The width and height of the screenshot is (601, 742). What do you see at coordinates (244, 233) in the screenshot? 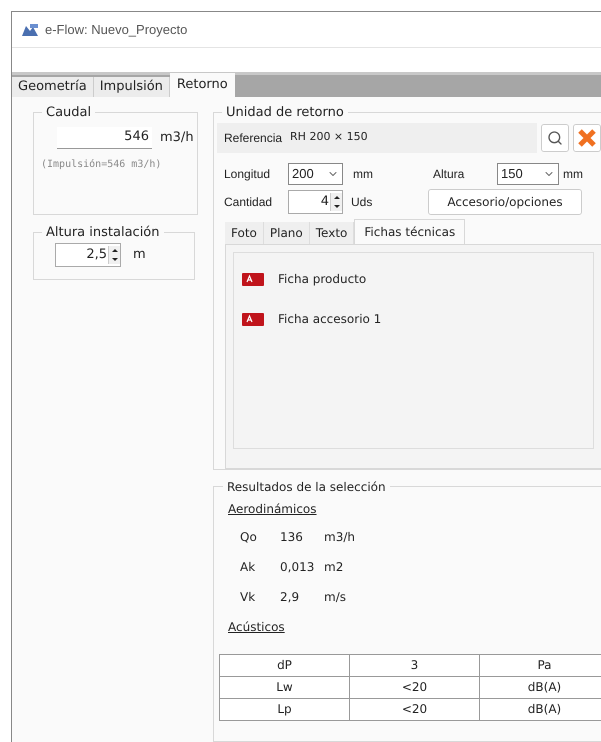
I see `tab: Foto` at bounding box center [244, 233].